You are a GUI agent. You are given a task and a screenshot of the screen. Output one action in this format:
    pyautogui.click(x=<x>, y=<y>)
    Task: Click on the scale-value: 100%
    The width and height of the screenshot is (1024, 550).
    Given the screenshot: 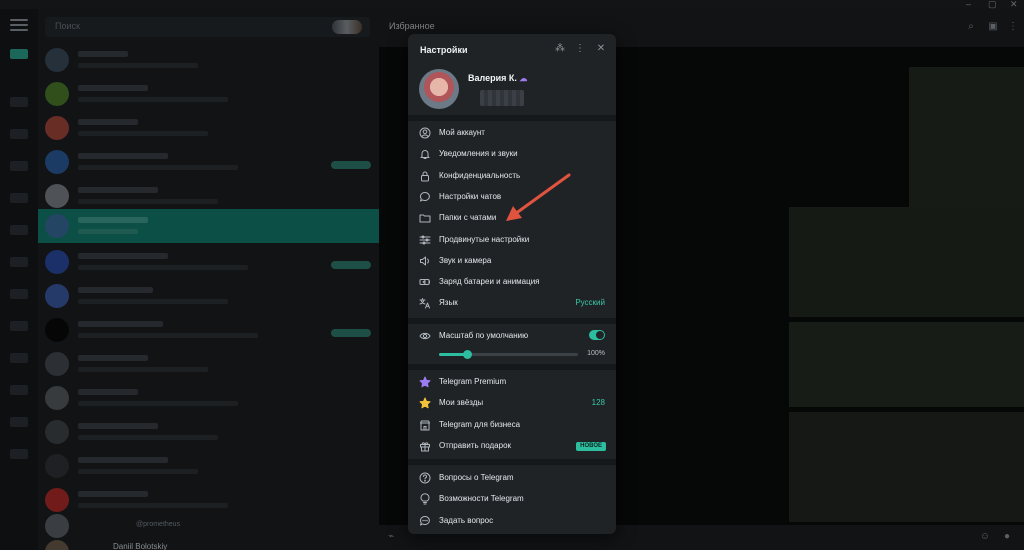 What is the action you would take?
    pyautogui.click(x=596, y=353)
    